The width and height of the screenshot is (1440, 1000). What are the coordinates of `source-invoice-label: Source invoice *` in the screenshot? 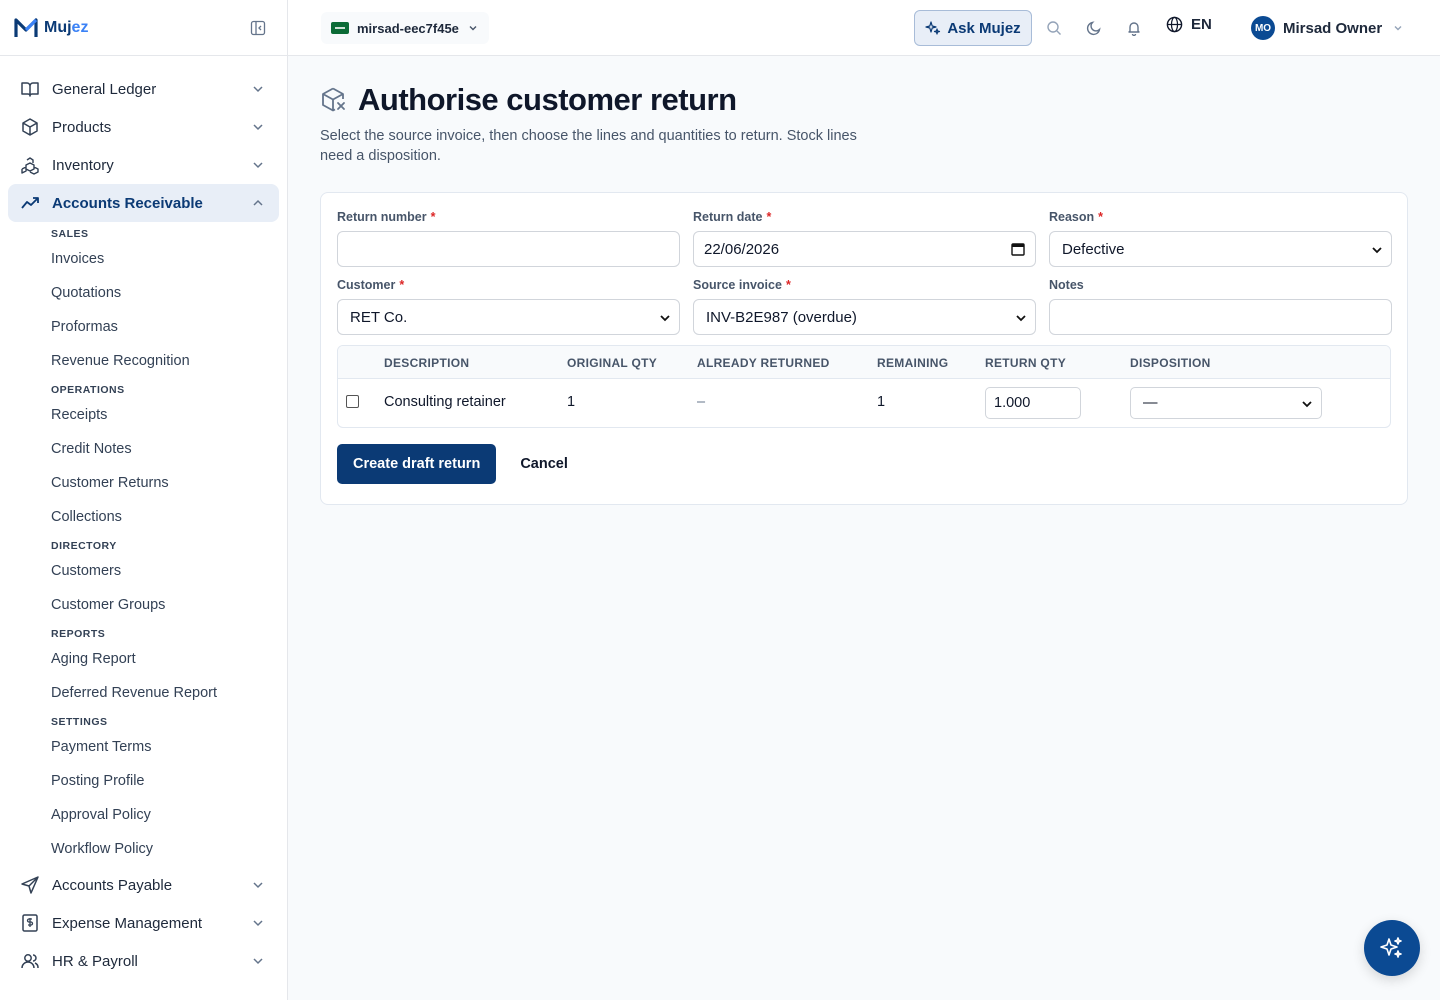 It's located at (864, 285).